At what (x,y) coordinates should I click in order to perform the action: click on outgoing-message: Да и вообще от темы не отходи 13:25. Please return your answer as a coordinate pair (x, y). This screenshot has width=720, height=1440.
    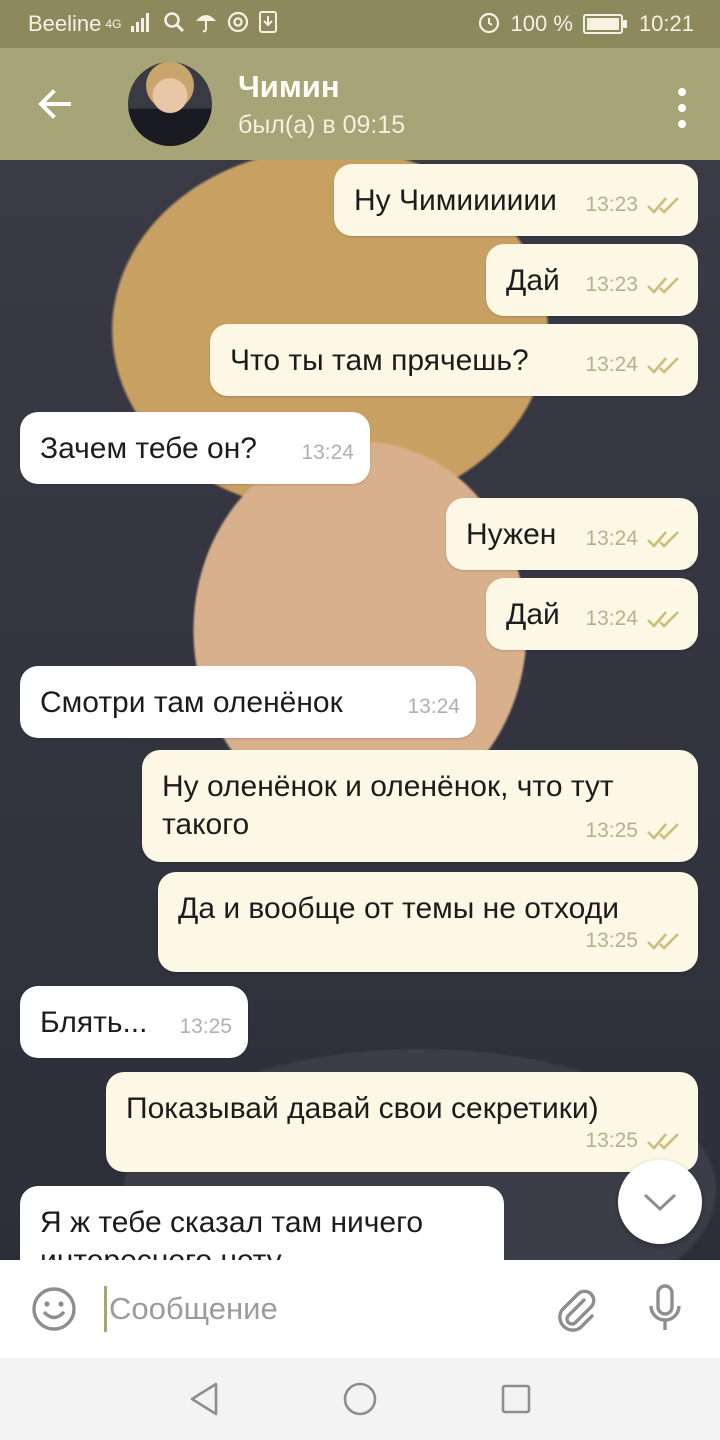
    Looking at the image, I should click on (428, 922).